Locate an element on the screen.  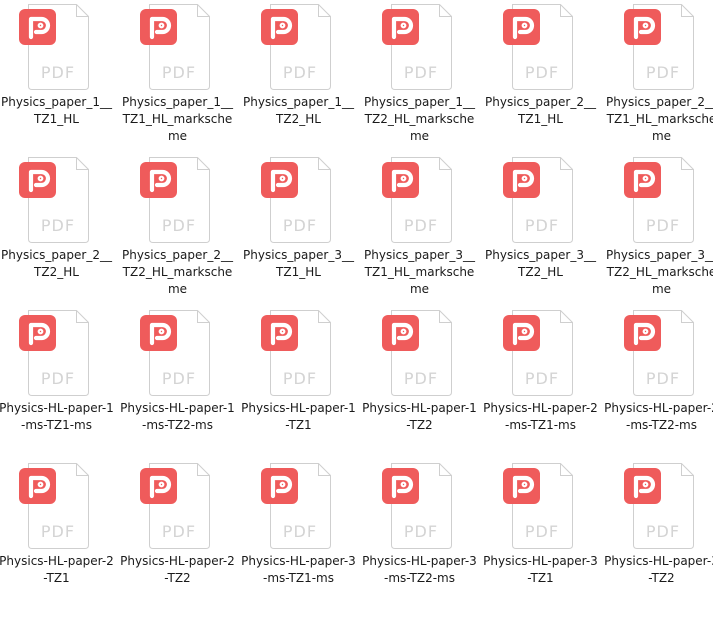
file-item: PDF Physics_paper_1__TZ1_HL is located at coordinates (58, 78).